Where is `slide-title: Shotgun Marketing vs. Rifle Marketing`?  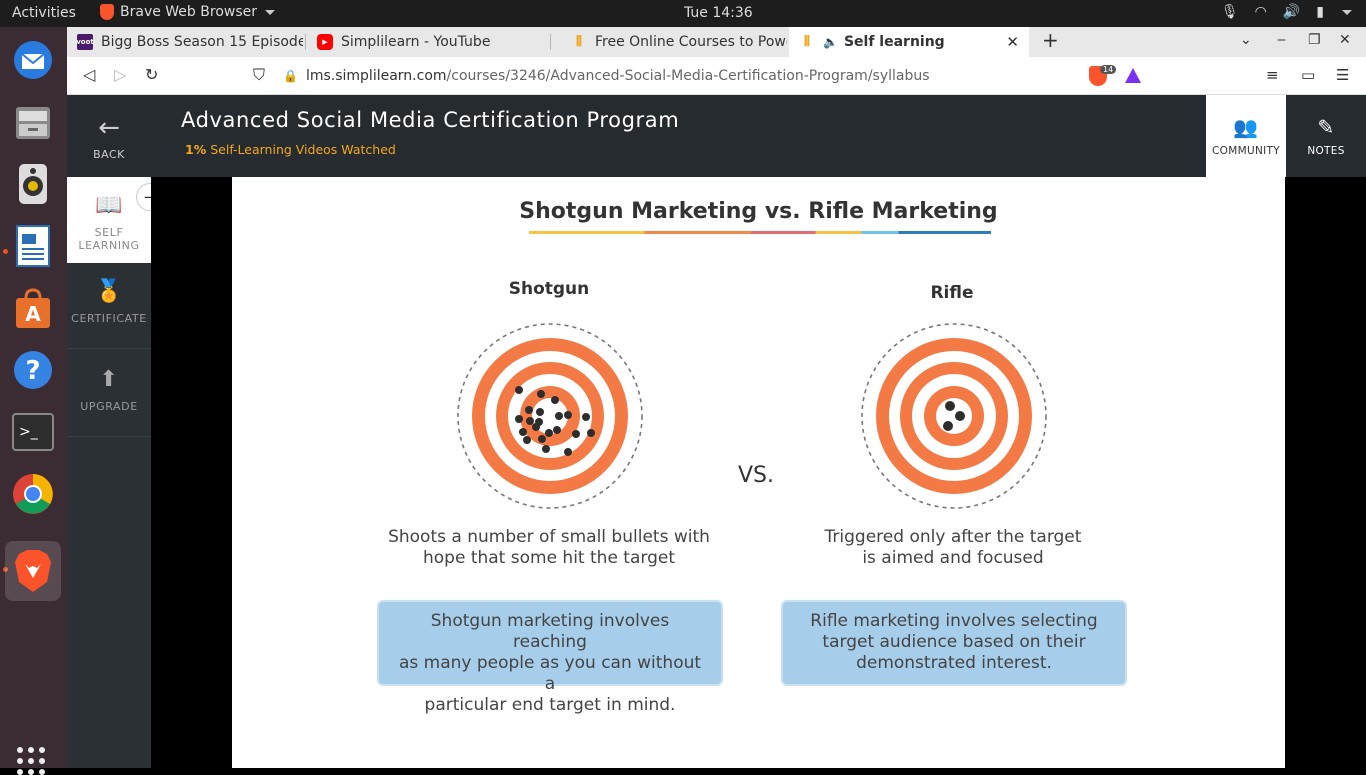 slide-title: Shotgun Marketing vs. Rifle Marketing is located at coordinates (758, 211).